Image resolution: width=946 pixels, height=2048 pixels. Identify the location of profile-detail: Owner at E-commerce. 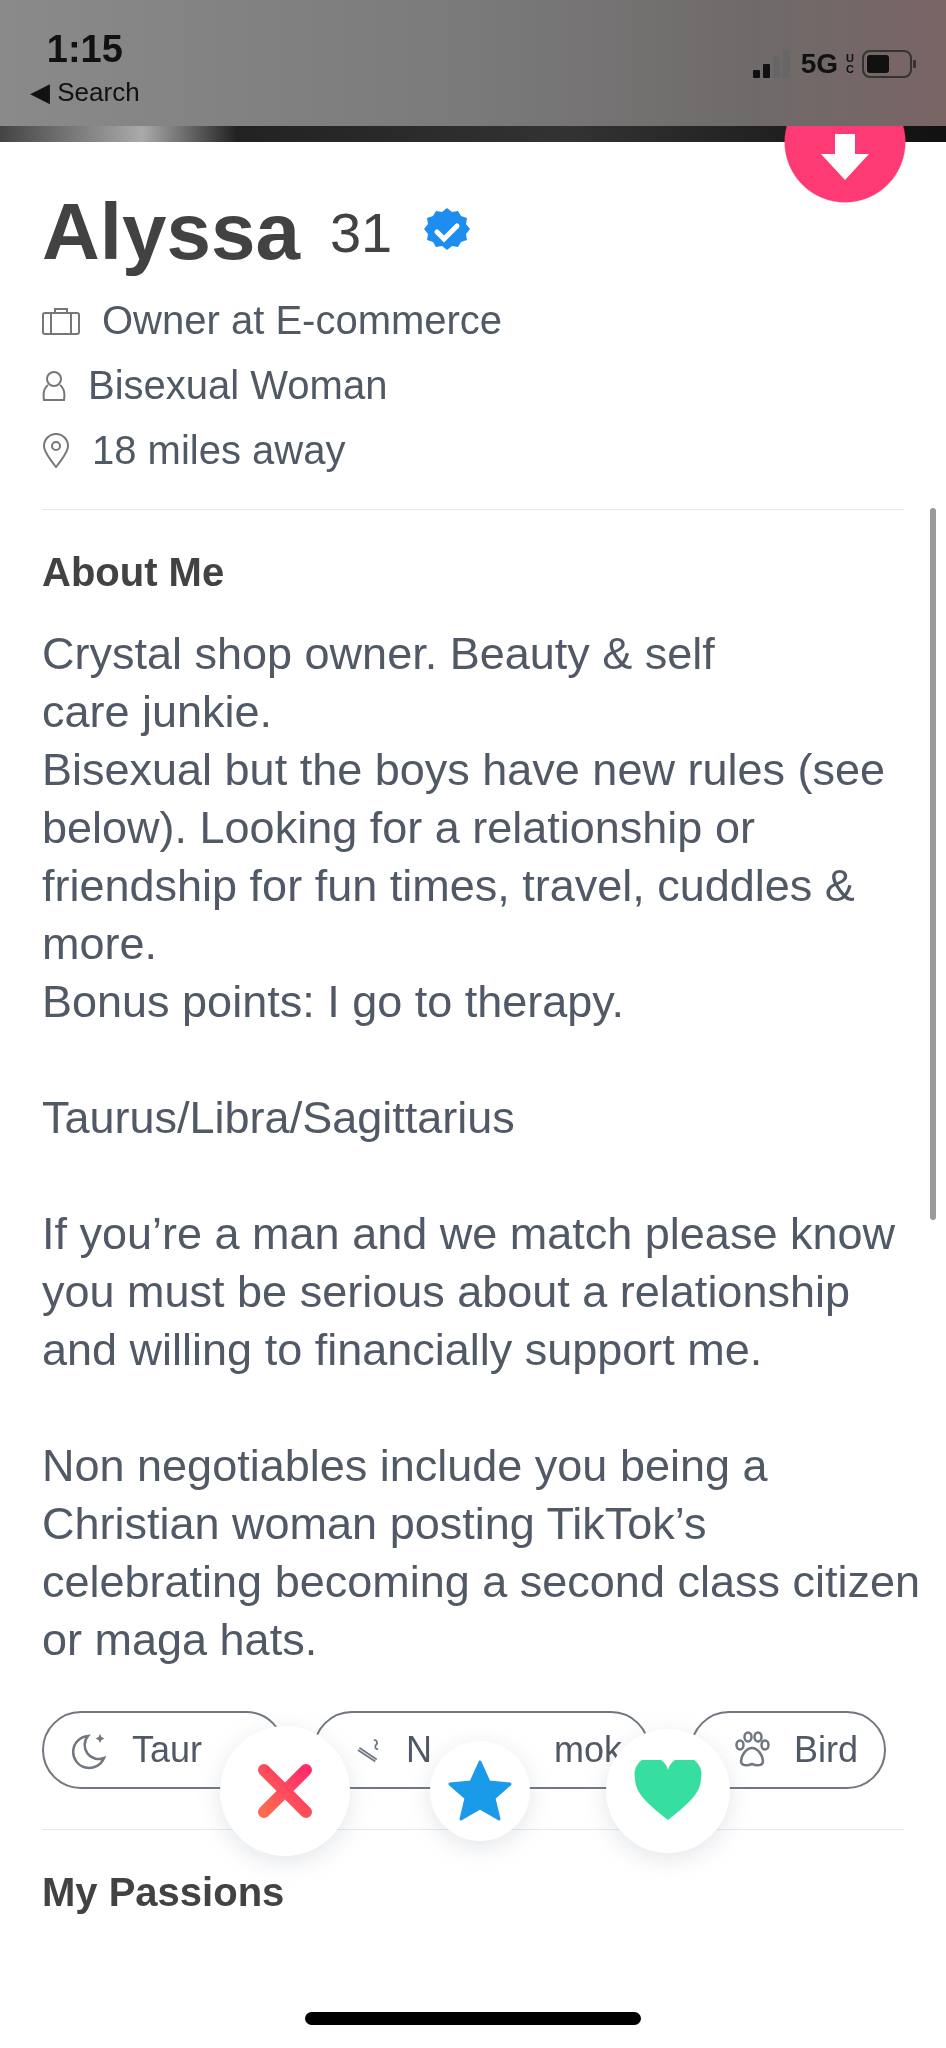
(302, 320).